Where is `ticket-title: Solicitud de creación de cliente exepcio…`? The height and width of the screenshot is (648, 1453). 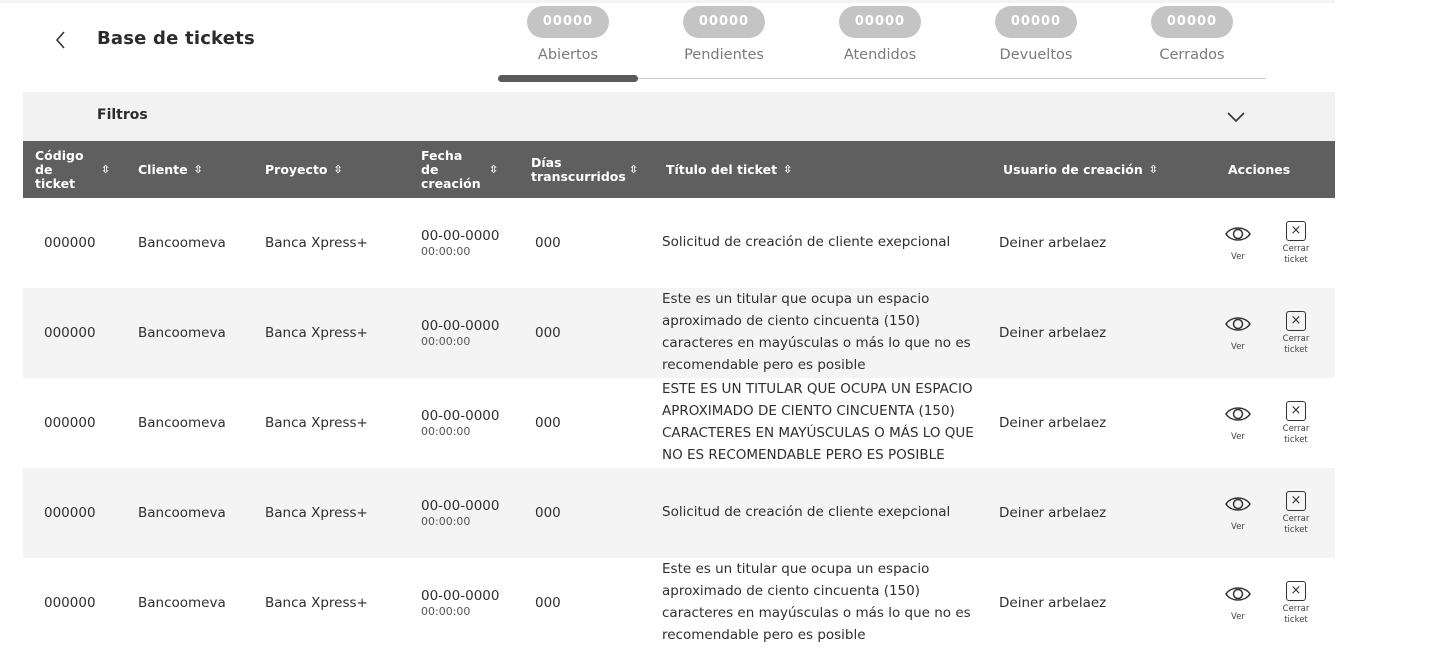
ticket-title: Solicitud de creación de cliente exepcio… is located at coordinates (806, 242).